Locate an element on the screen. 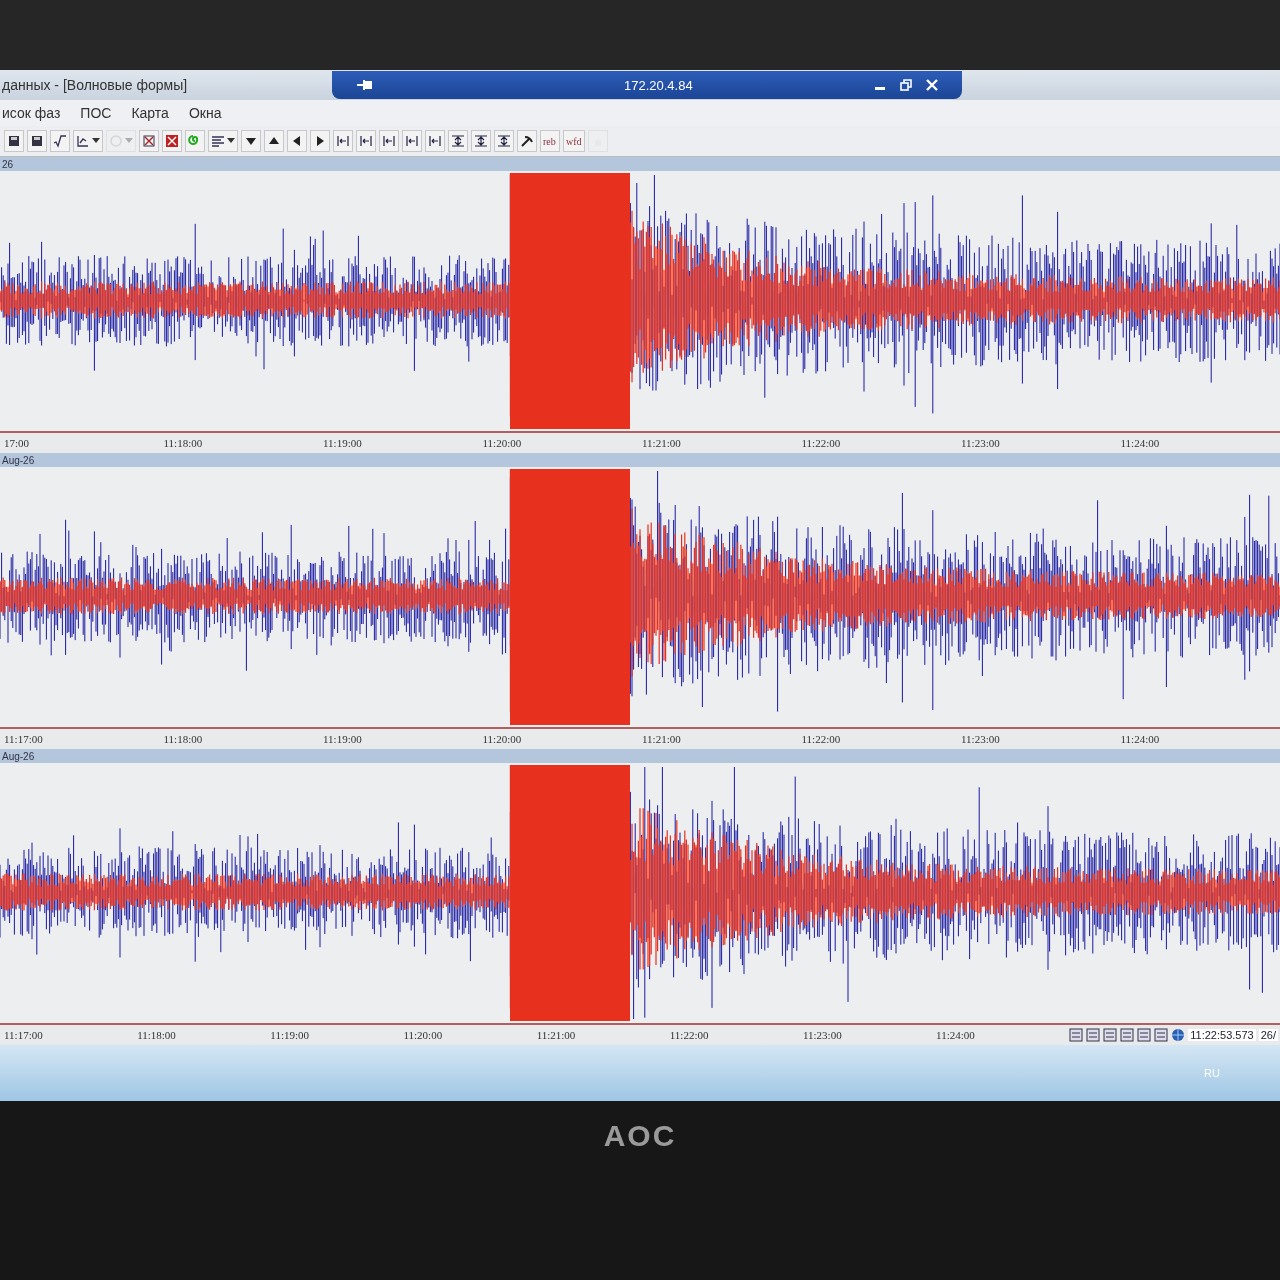  restore-icon is located at coordinates (906, 85).